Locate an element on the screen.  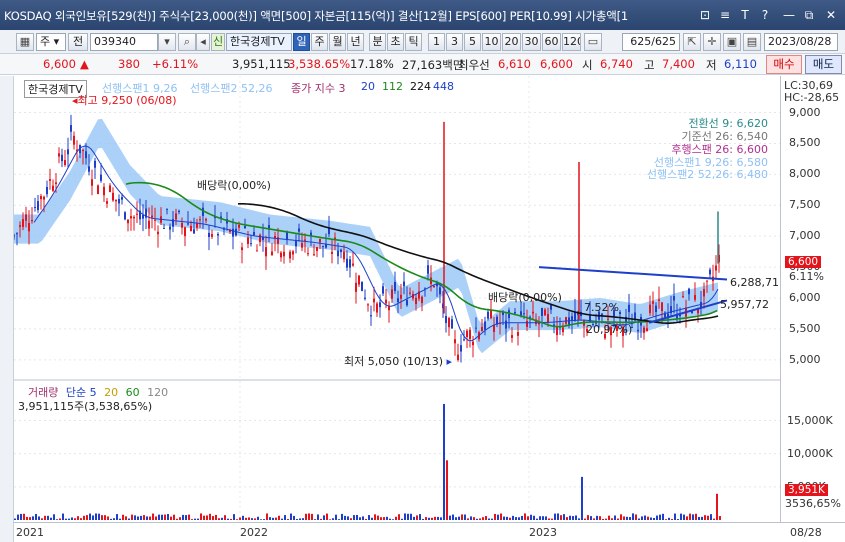
interval-120-button: 120 is located at coordinates (571, 42).